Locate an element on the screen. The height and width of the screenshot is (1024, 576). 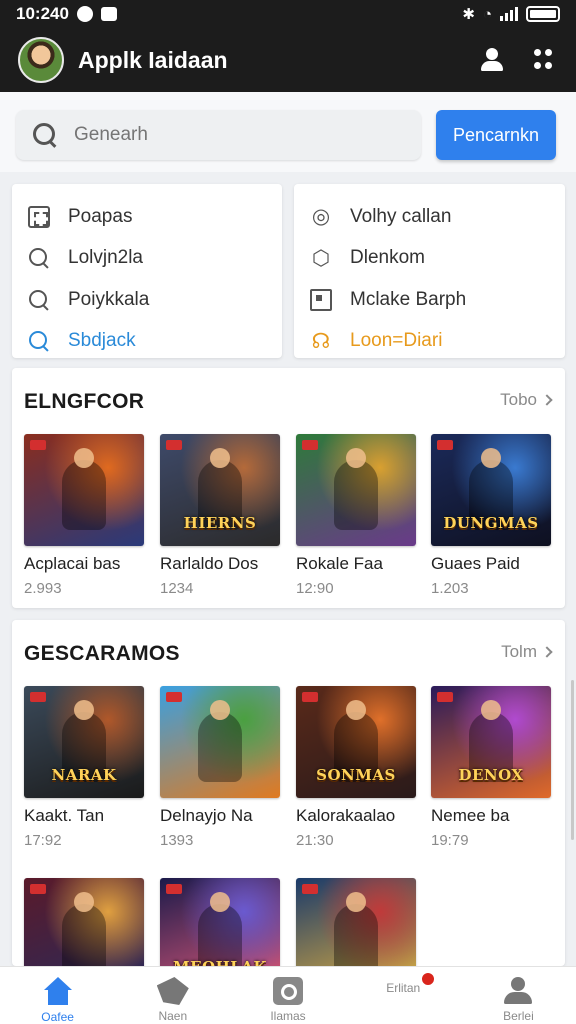
menu-item: ⬡ Dlenkom is located at coordinates (436, 259).